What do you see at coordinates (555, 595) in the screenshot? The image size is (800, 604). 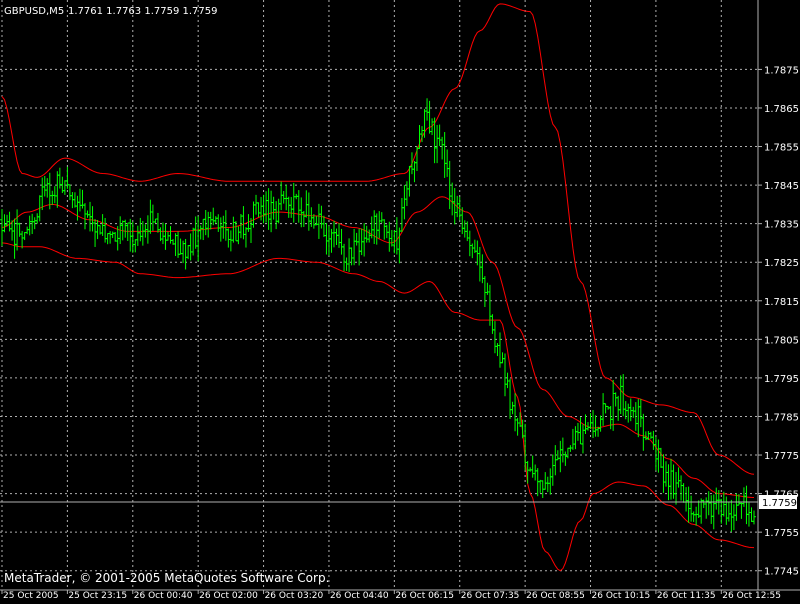 I see `x-tick-label: 26 Oct 08:55` at bounding box center [555, 595].